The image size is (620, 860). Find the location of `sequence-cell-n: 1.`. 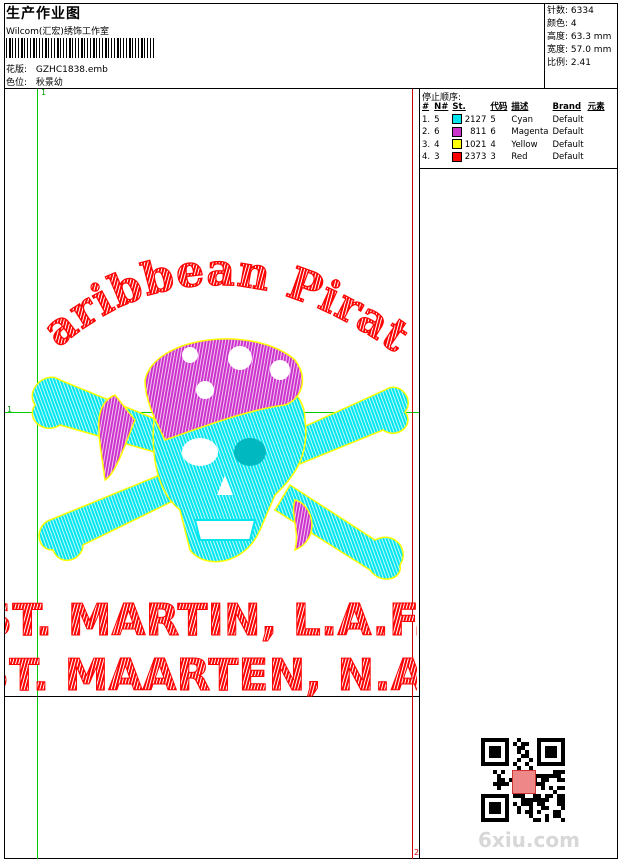

sequence-cell-n: 1. is located at coordinates (426, 119).